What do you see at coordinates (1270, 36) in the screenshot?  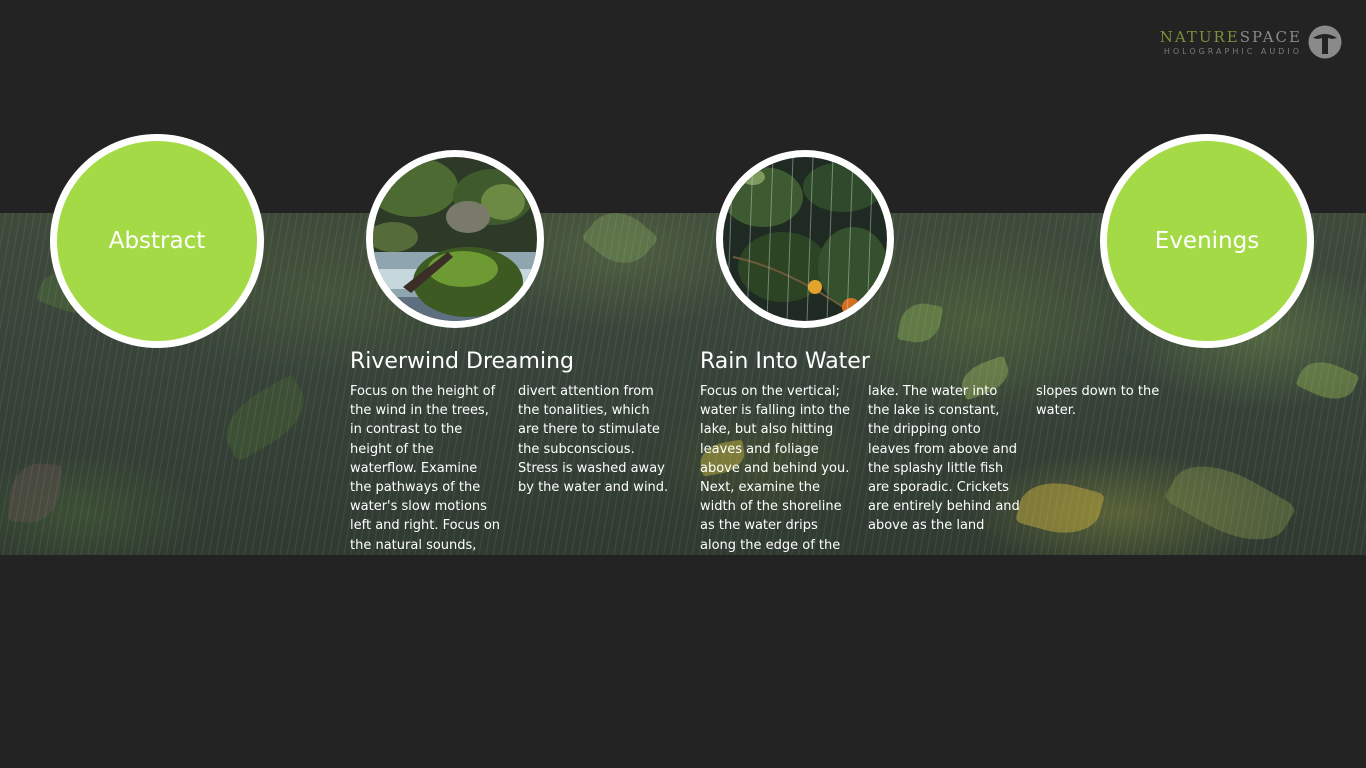 I see `logo-word-space: SPACE` at bounding box center [1270, 36].